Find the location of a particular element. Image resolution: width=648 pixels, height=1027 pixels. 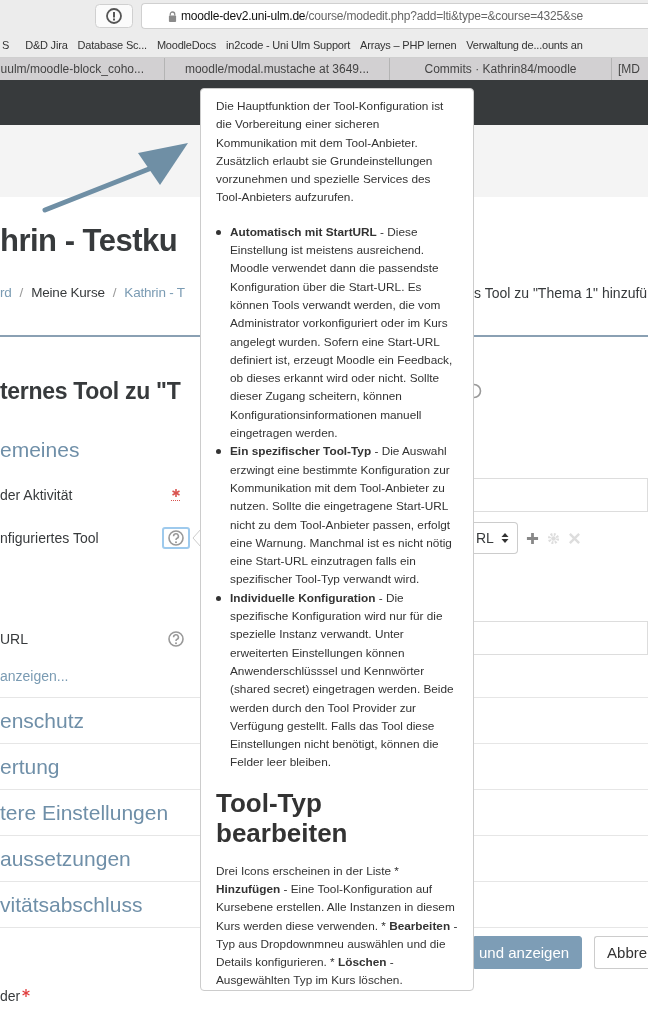

help-text: Die Hauptfunktion der Tool-Konfiguration ist die Vorbereitung einer sicheren Kommunikation mit dem Tool-Anbieter. Zusätzlich erlaubt sie Grundeinstellungen vorzunehmen und spezielle Services des Tool-Anbieters aufzurufen. is located at coordinates (330, 152).